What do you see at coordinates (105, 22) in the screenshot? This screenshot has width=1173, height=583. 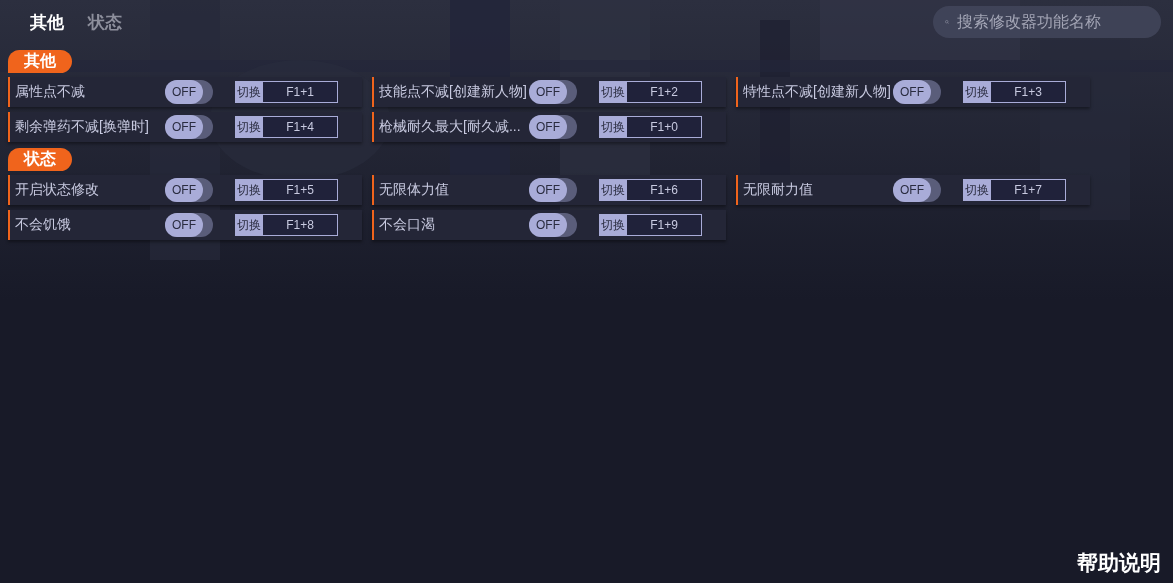 I see `tab: 状态` at bounding box center [105, 22].